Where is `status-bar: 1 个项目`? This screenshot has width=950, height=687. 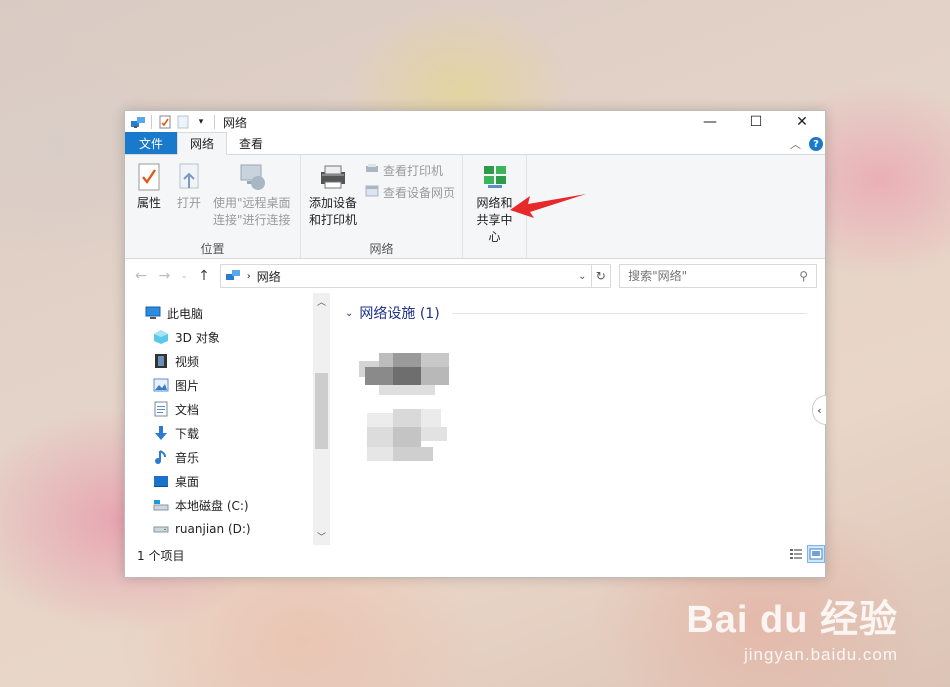 status-bar: 1 个项目 is located at coordinates (475, 555).